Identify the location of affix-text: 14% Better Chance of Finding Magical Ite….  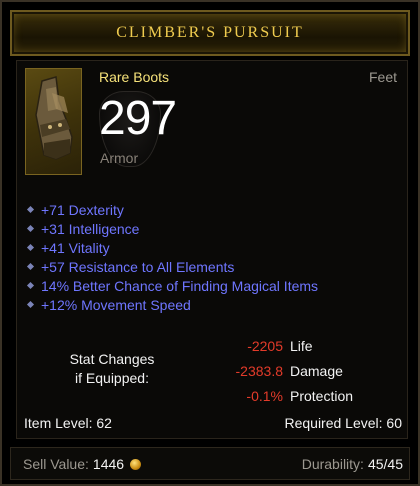
(180, 285).